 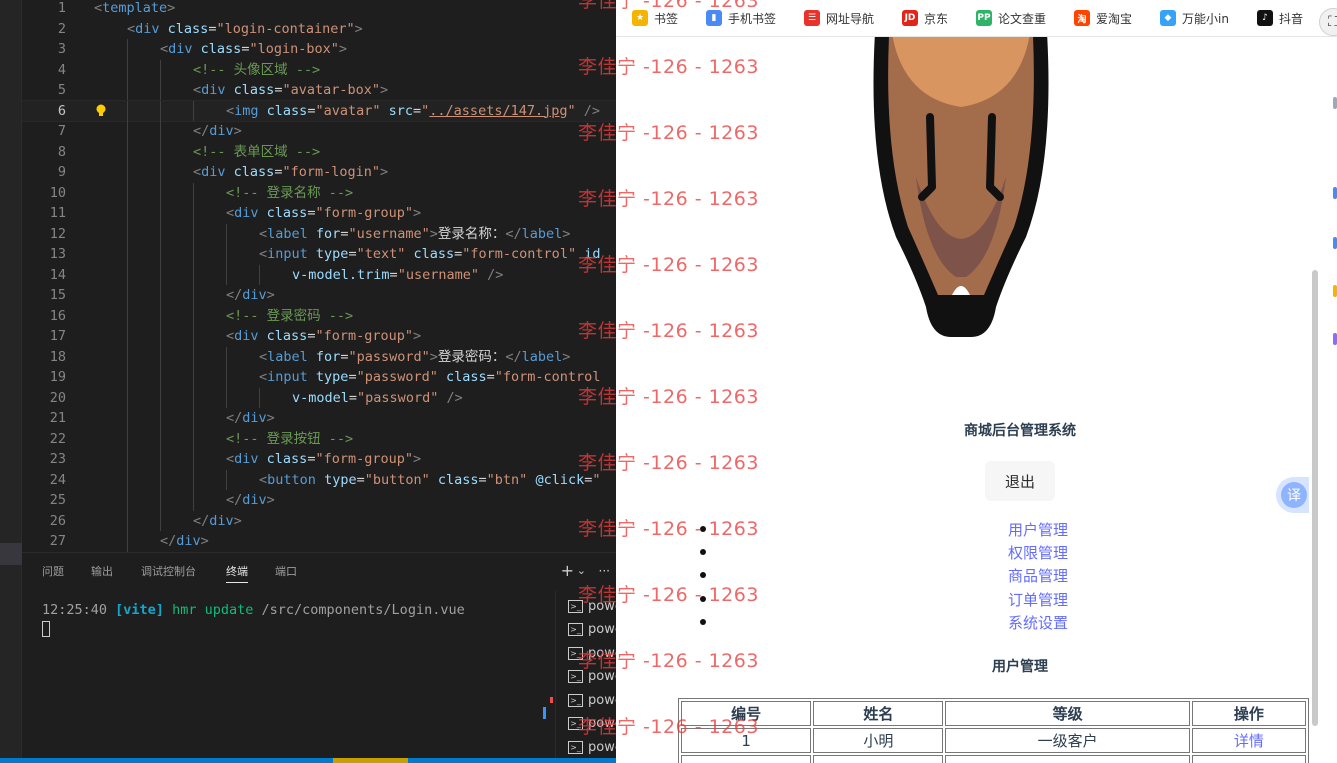 What do you see at coordinates (319, 438) in the screenshot?
I see `code-line: 22 <!-- 登录按钮 -->` at bounding box center [319, 438].